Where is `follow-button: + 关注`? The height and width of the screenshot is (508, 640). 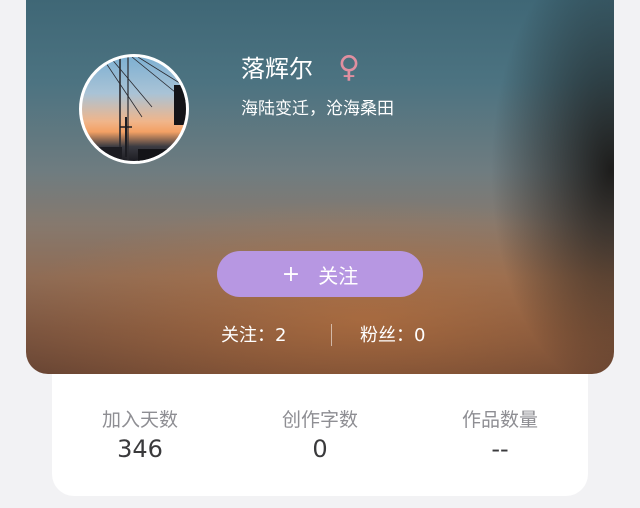 follow-button: + 关注 is located at coordinates (320, 274).